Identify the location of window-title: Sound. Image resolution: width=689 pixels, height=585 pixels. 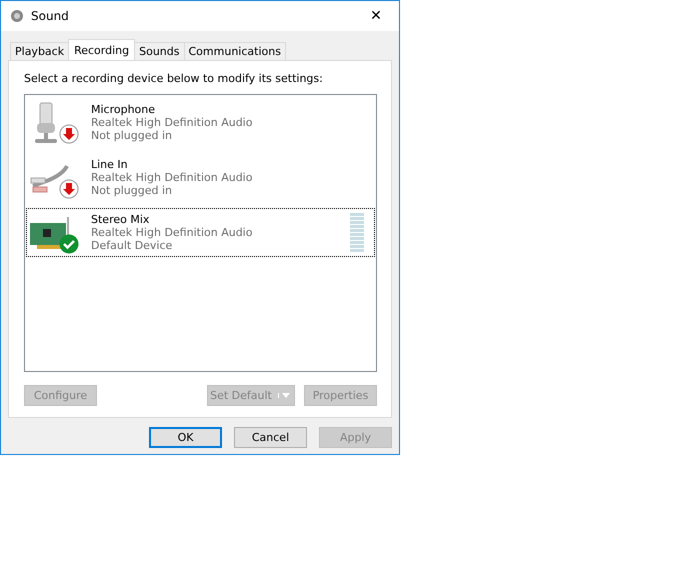
(50, 16).